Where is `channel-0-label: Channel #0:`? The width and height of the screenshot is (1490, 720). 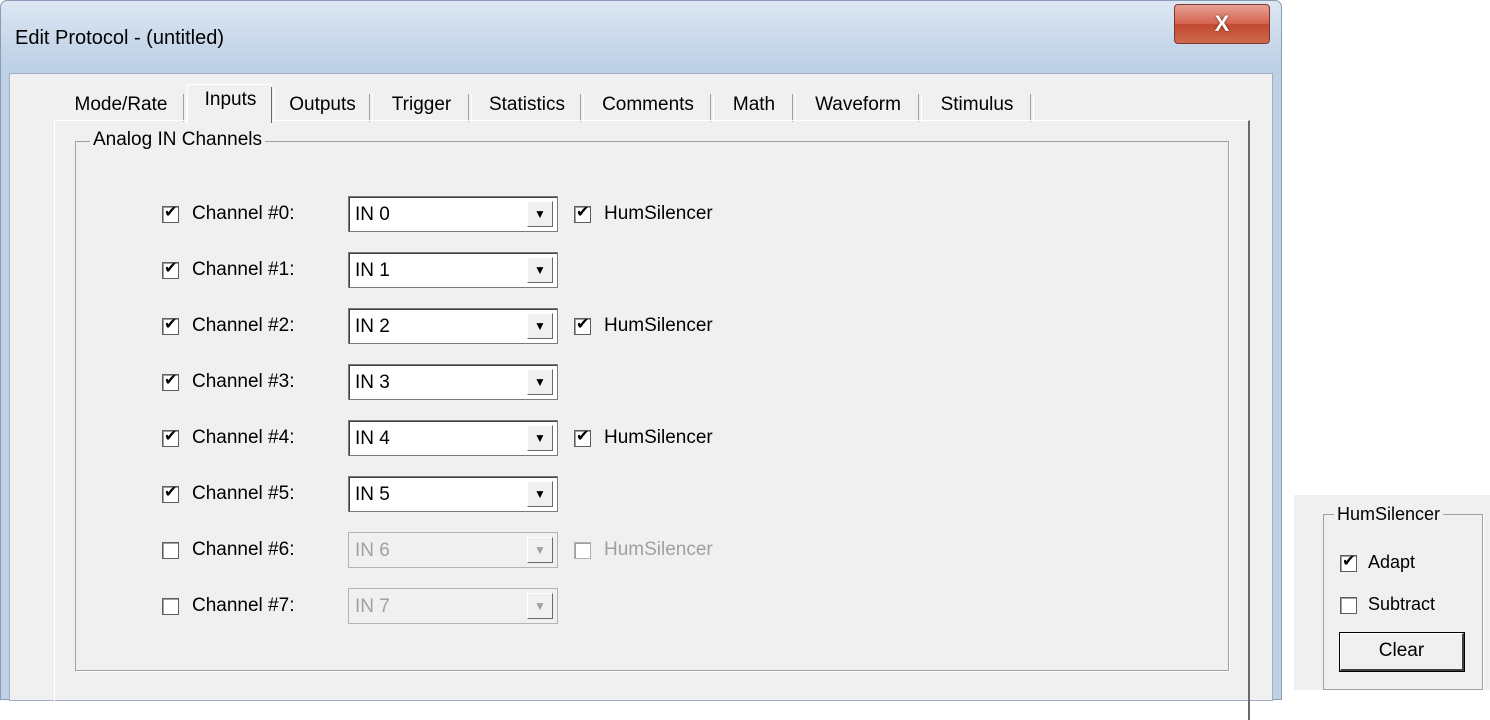 channel-0-label: Channel #0: is located at coordinates (243, 213).